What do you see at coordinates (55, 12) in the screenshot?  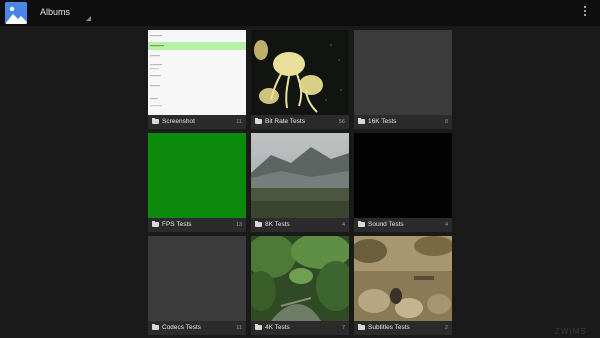 I see `page-title: Albums` at bounding box center [55, 12].